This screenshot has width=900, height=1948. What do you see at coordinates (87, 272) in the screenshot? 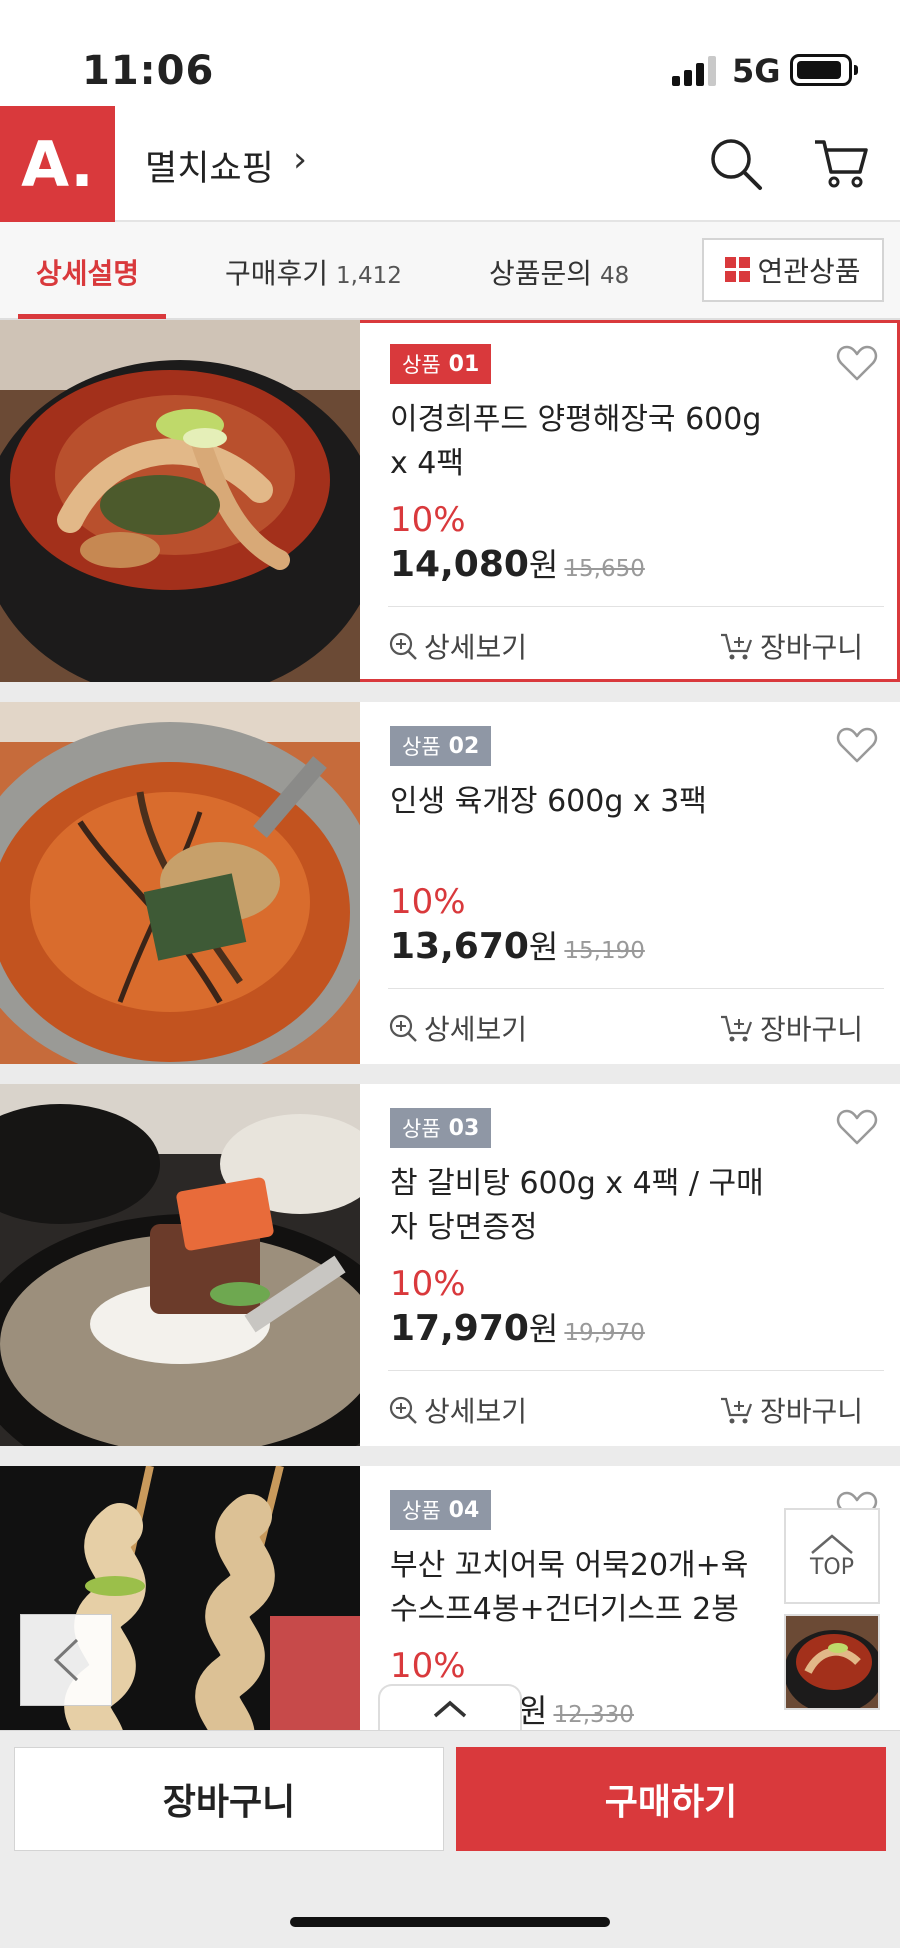
I see `tab-detail: 상세설명` at bounding box center [87, 272].